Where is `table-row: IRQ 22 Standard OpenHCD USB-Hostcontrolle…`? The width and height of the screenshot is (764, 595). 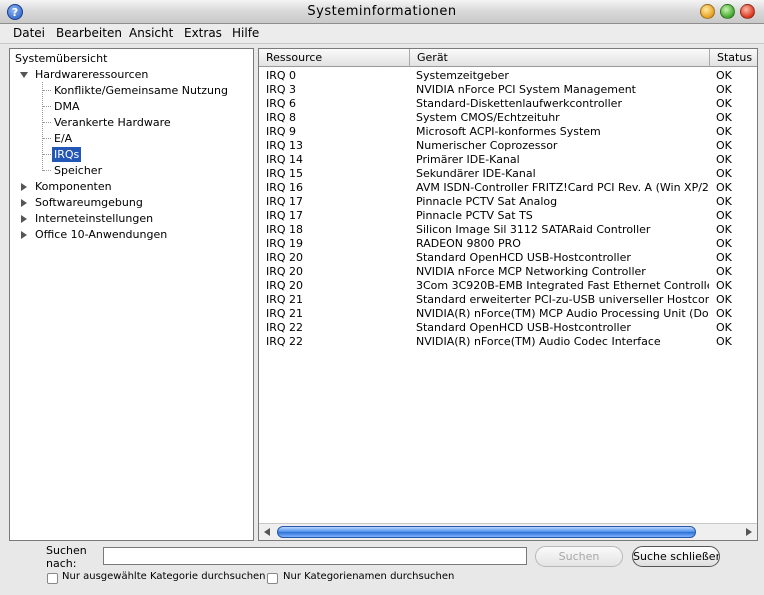
table-row: IRQ 22 Standard OpenHCD USB-Hostcontrolle… is located at coordinates (508, 328).